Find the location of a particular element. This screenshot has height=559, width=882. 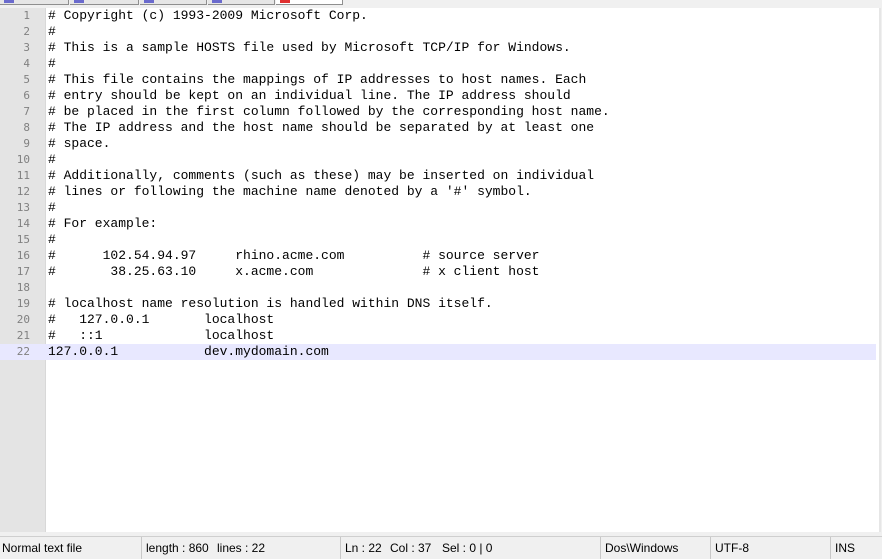

editor-line: 2 # is located at coordinates (438, 32).